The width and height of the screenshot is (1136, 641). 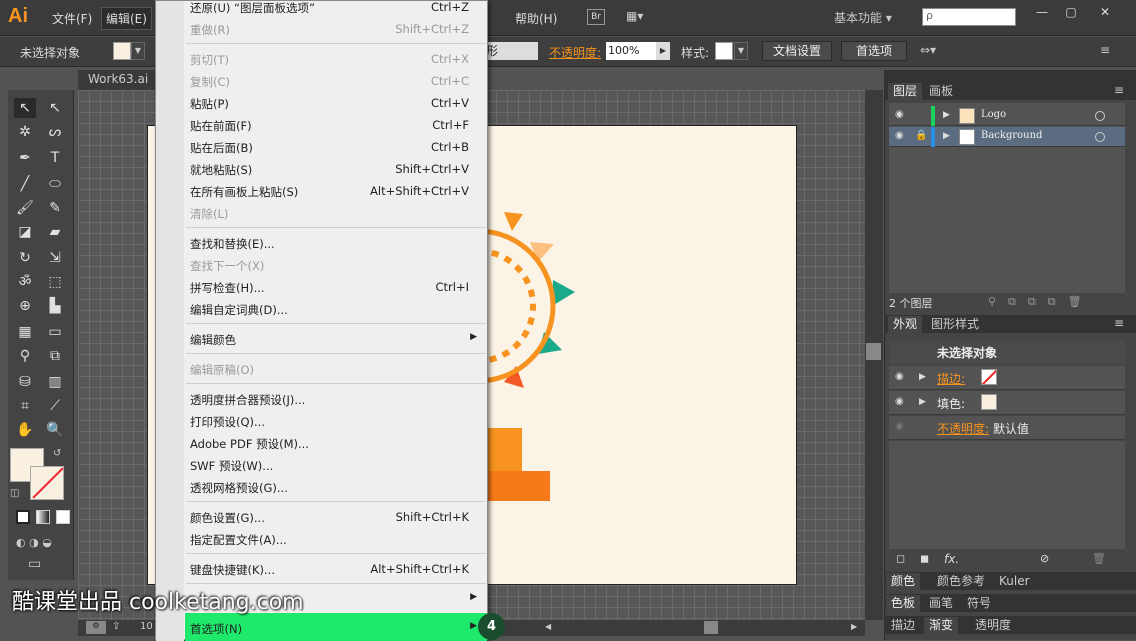 I want to click on share-icon: ⇪, so click(x=116, y=626).